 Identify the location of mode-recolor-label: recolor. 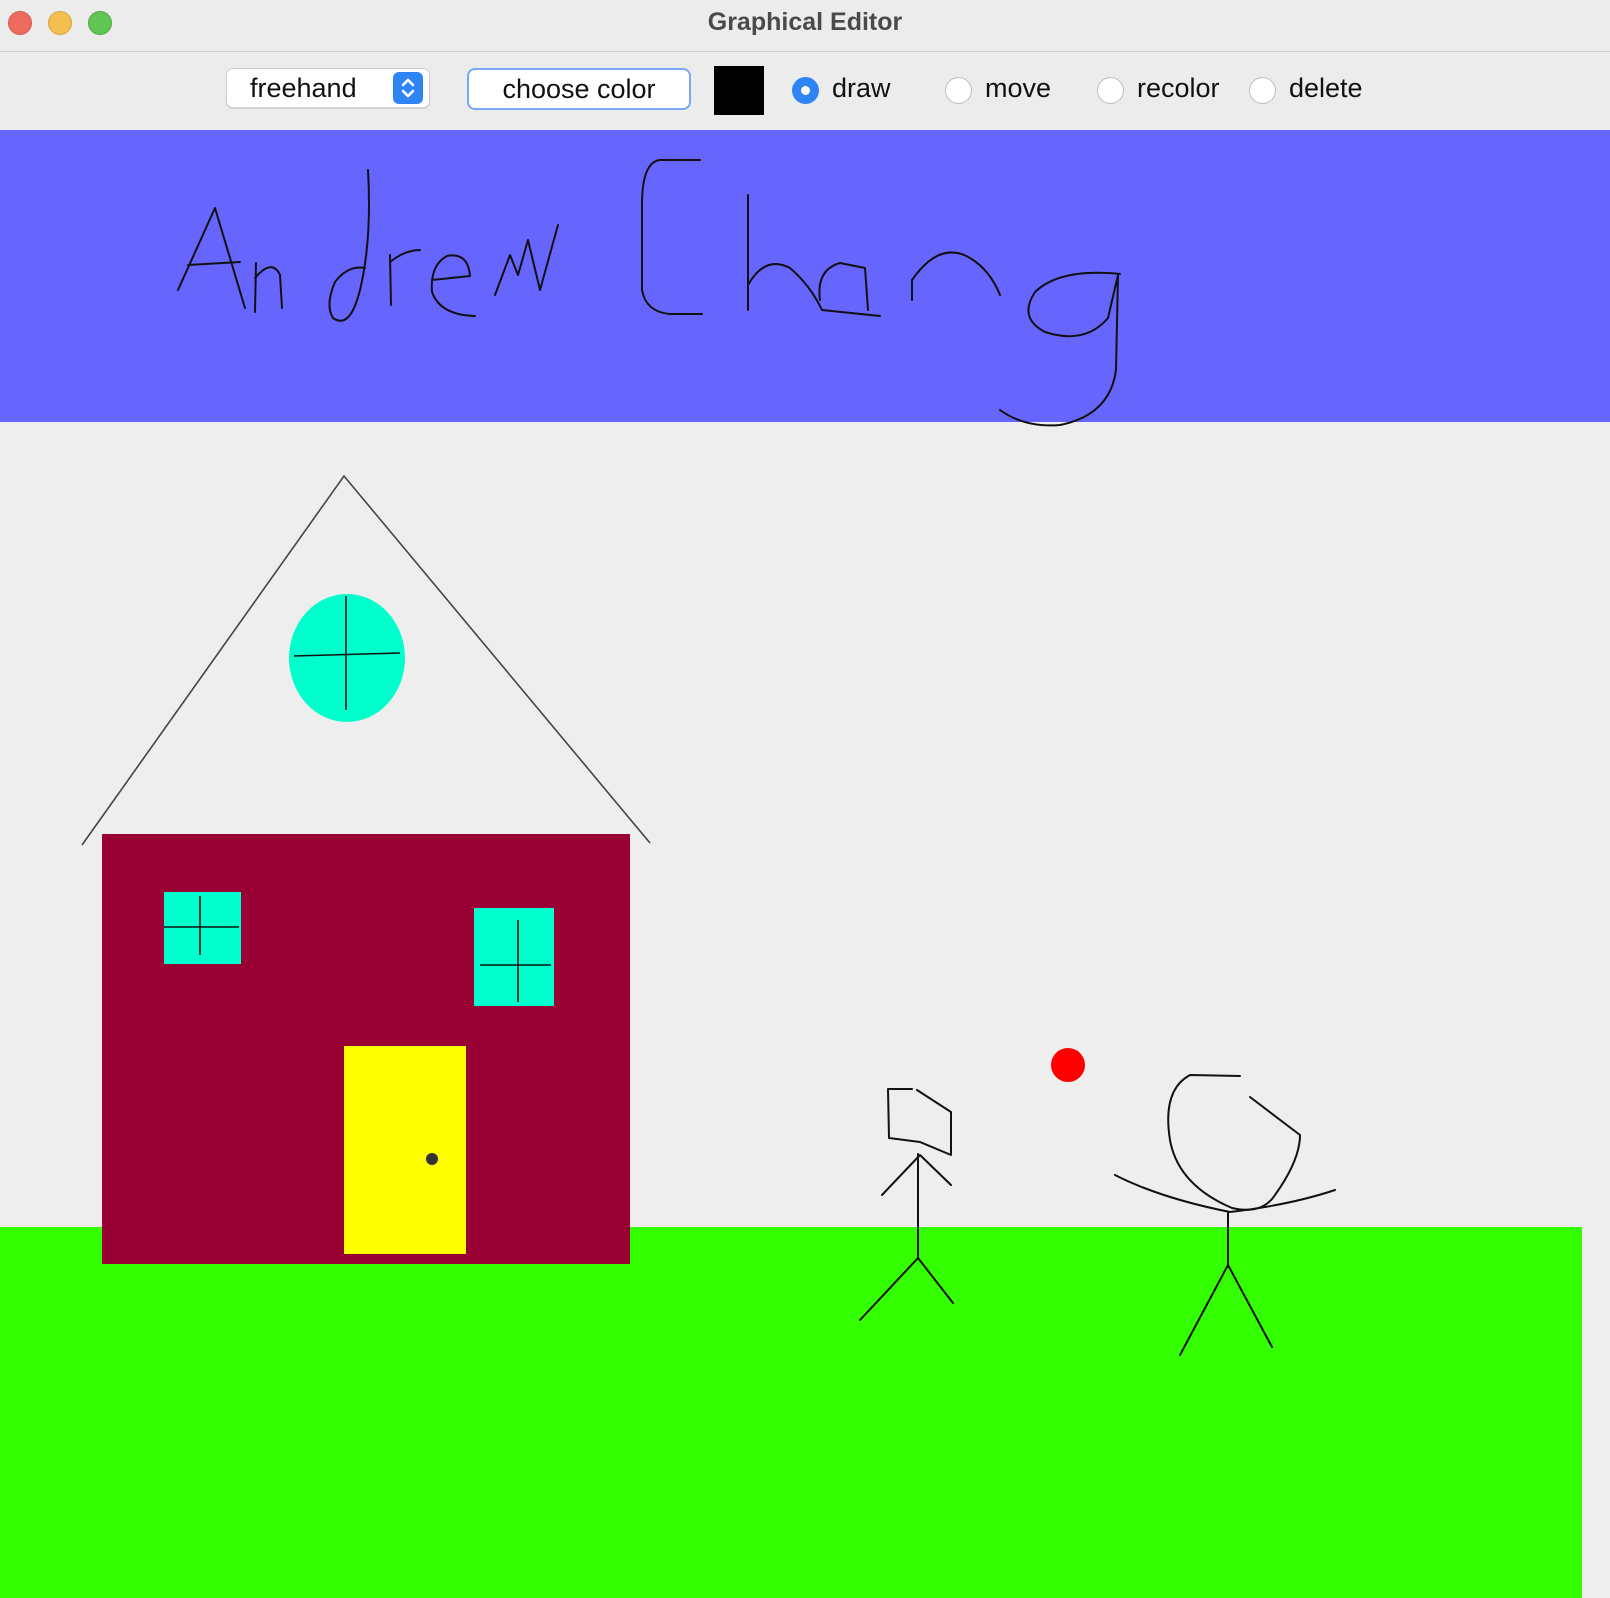
(1178, 88).